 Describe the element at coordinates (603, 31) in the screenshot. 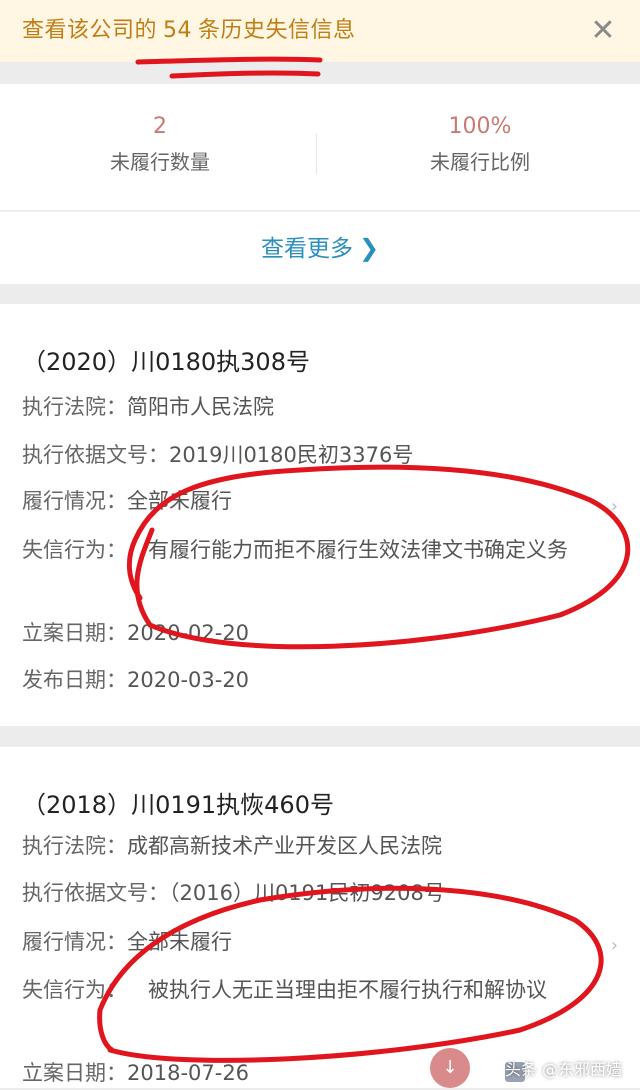

I see `close-icon: ✕` at that location.